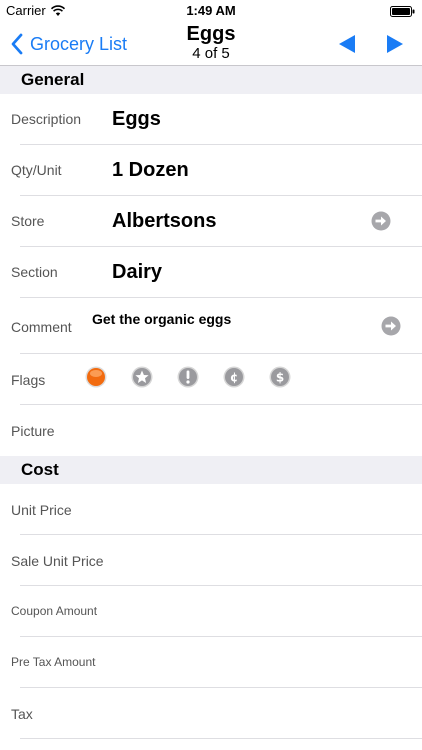  What do you see at coordinates (211, 430) in the screenshot?
I see `picture-row: Picture` at bounding box center [211, 430].